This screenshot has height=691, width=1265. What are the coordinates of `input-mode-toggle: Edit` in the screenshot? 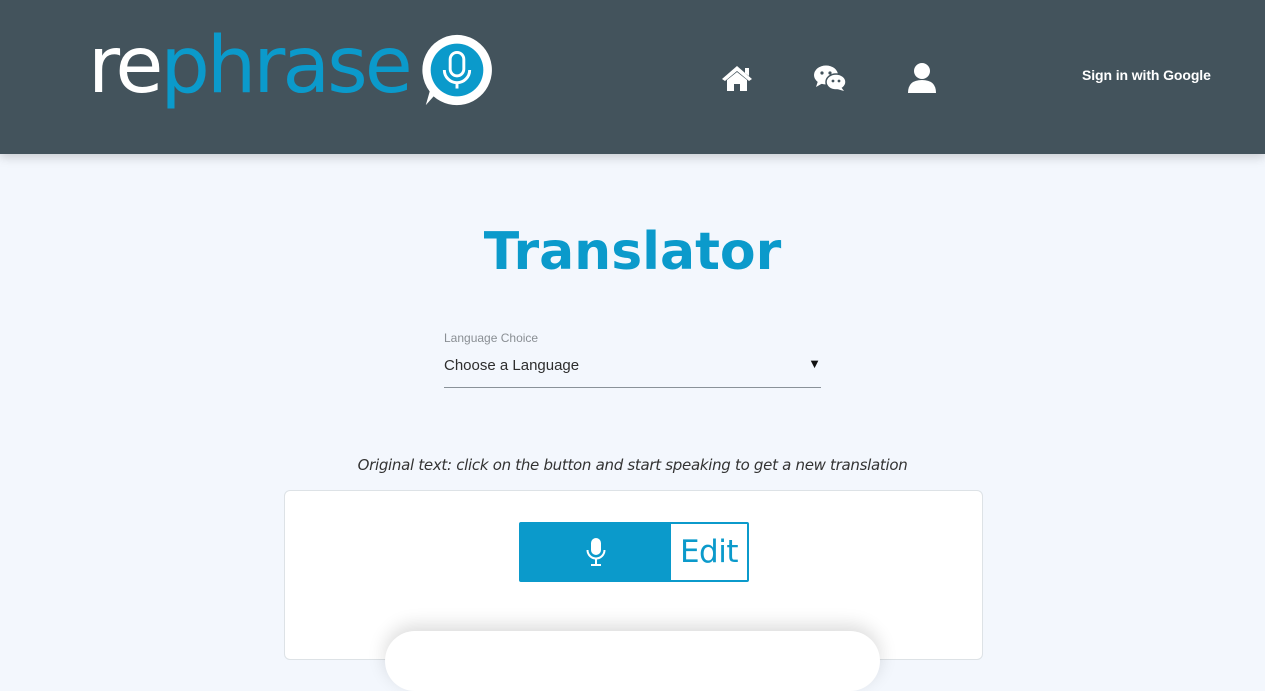 It's located at (634, 552).